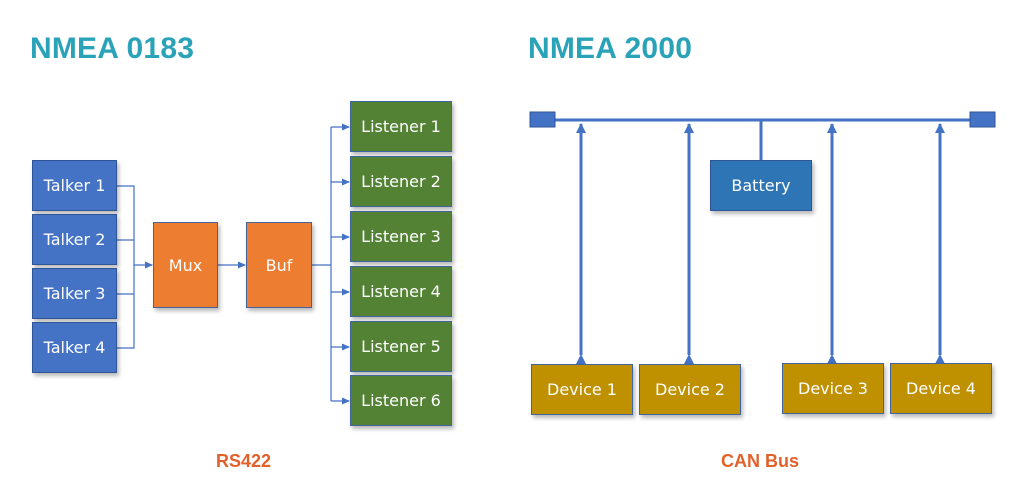 This screenshot has height=500, width=1024. I want to click on rs422-label: RS422, so click(244, 461).